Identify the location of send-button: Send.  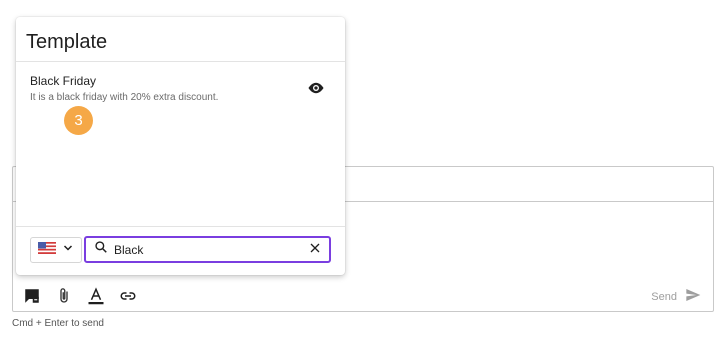
(676, 296).